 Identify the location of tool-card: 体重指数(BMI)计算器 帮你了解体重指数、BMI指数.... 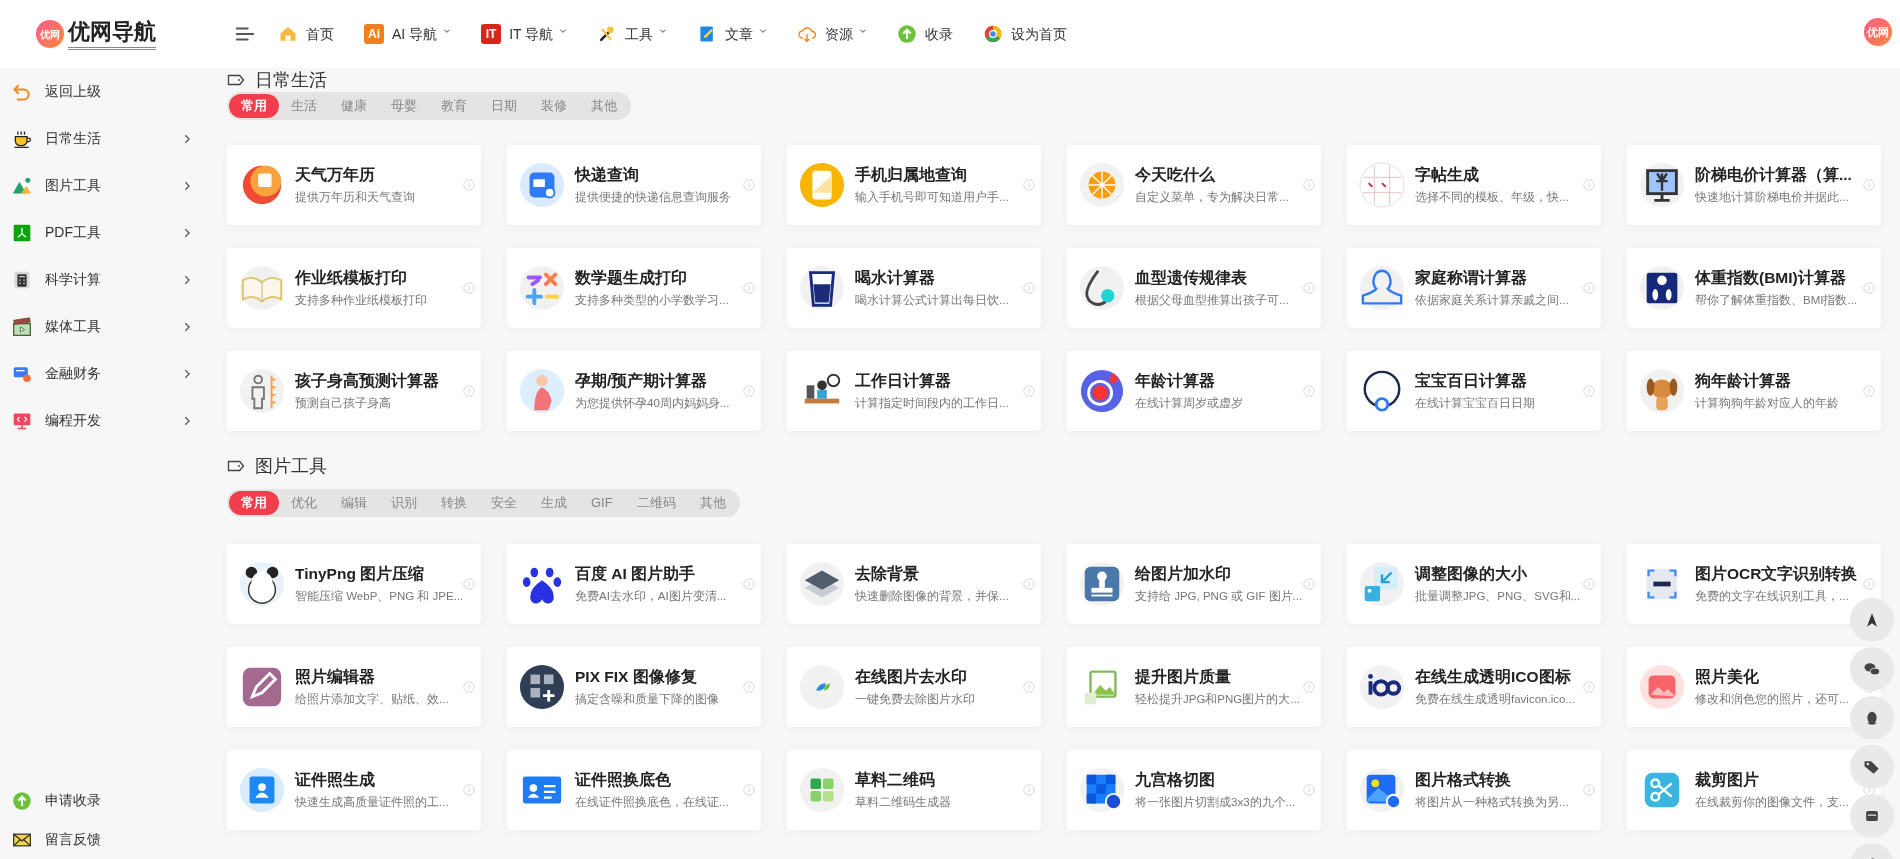
(1754, 288).